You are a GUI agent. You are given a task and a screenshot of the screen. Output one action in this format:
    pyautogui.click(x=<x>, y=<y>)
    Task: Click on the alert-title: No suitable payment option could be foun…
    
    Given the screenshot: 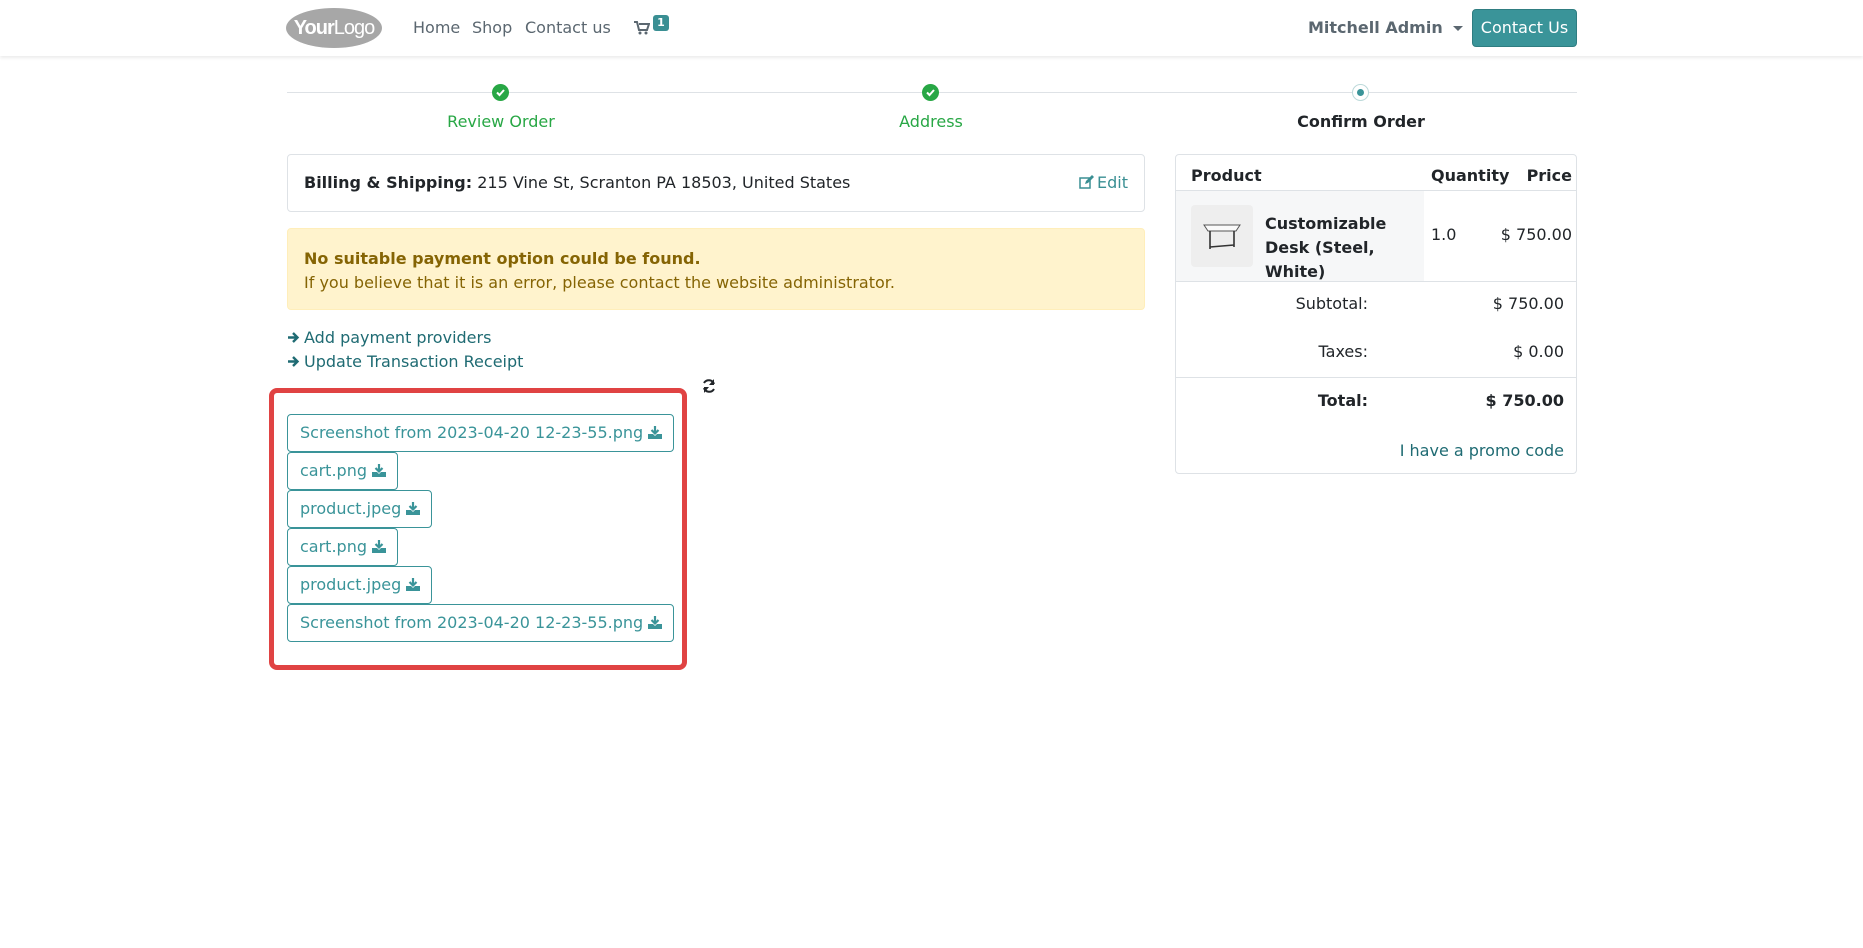 What is the action you would take?
    pyautogui.click(x=502, y=258)
    